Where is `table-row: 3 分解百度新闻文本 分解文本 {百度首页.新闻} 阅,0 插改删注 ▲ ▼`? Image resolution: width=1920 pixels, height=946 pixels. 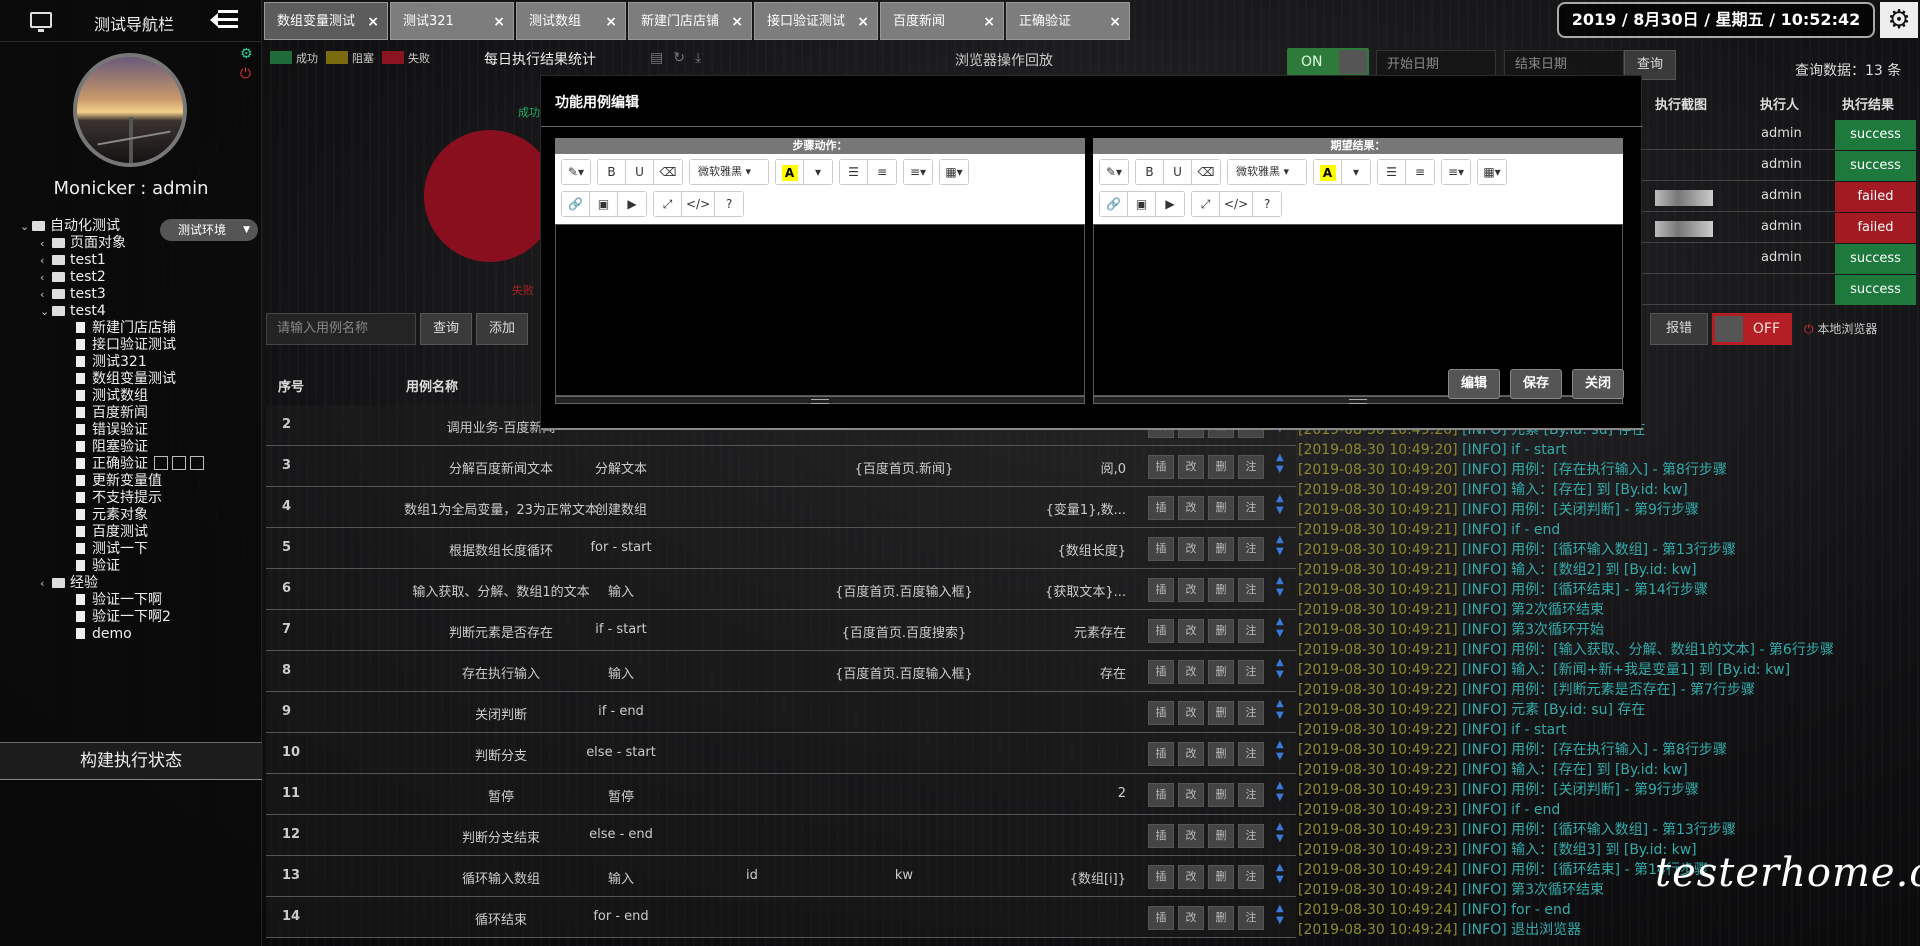 table-row: 3 分解百度新闻文本 分解文本 {百度首页.新闻} 阅,0 插改删注 ▲ ▼ is located at coordinates (781, 466).